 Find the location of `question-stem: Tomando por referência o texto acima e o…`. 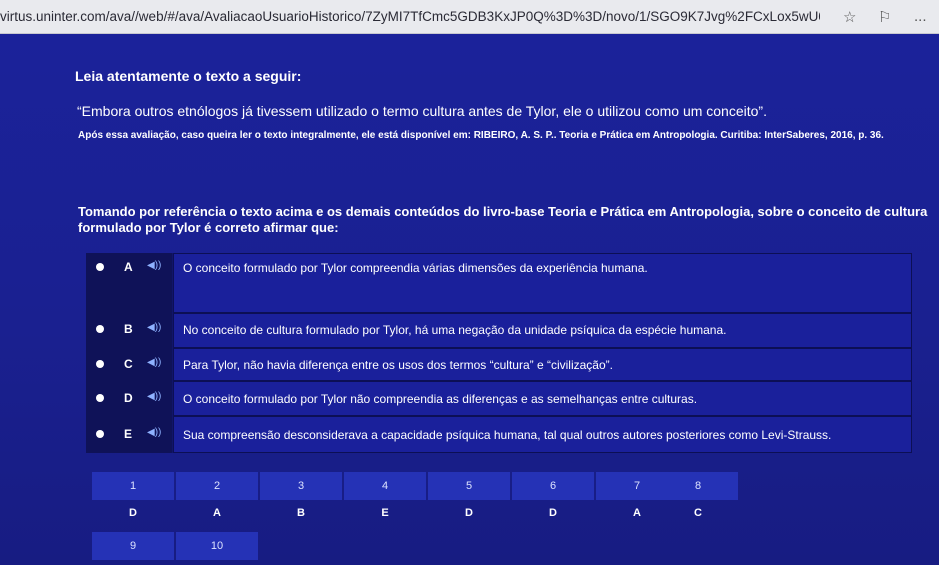

question-stem: Tomando por referência o texto acima e o… is located at coordinates (503, 220).